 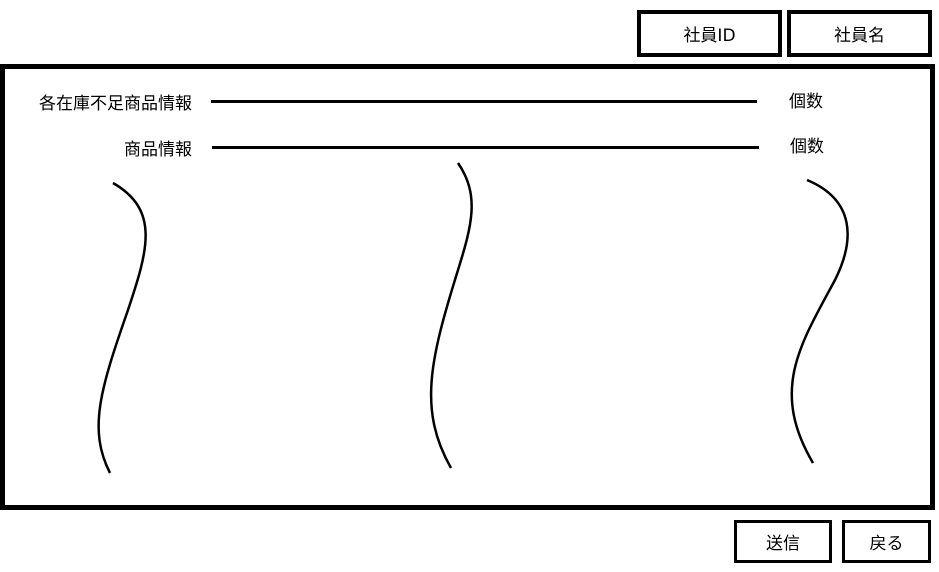 What do you see at coordinates (115, 104) in the screenshot?
I see `shortage-item-info-label: 各在庫不足商品情報` at bounding box center [115, 104].